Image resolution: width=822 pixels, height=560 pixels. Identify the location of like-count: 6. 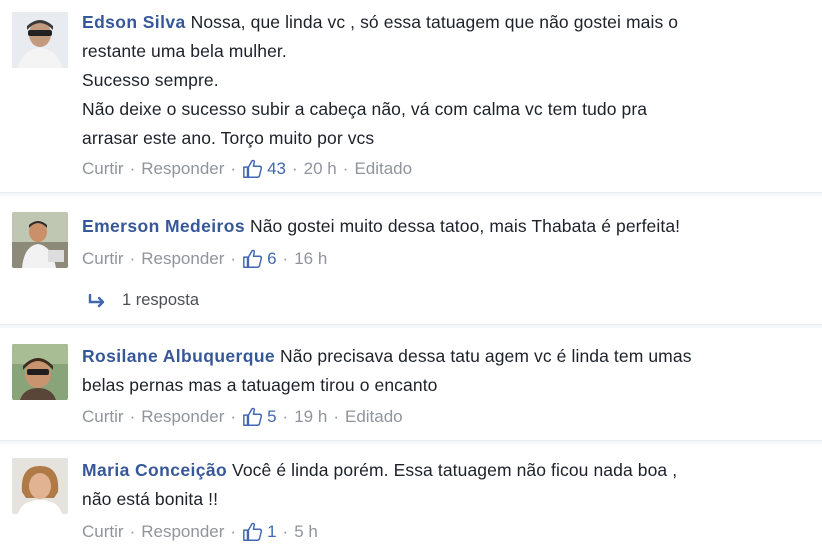
(271, 259).